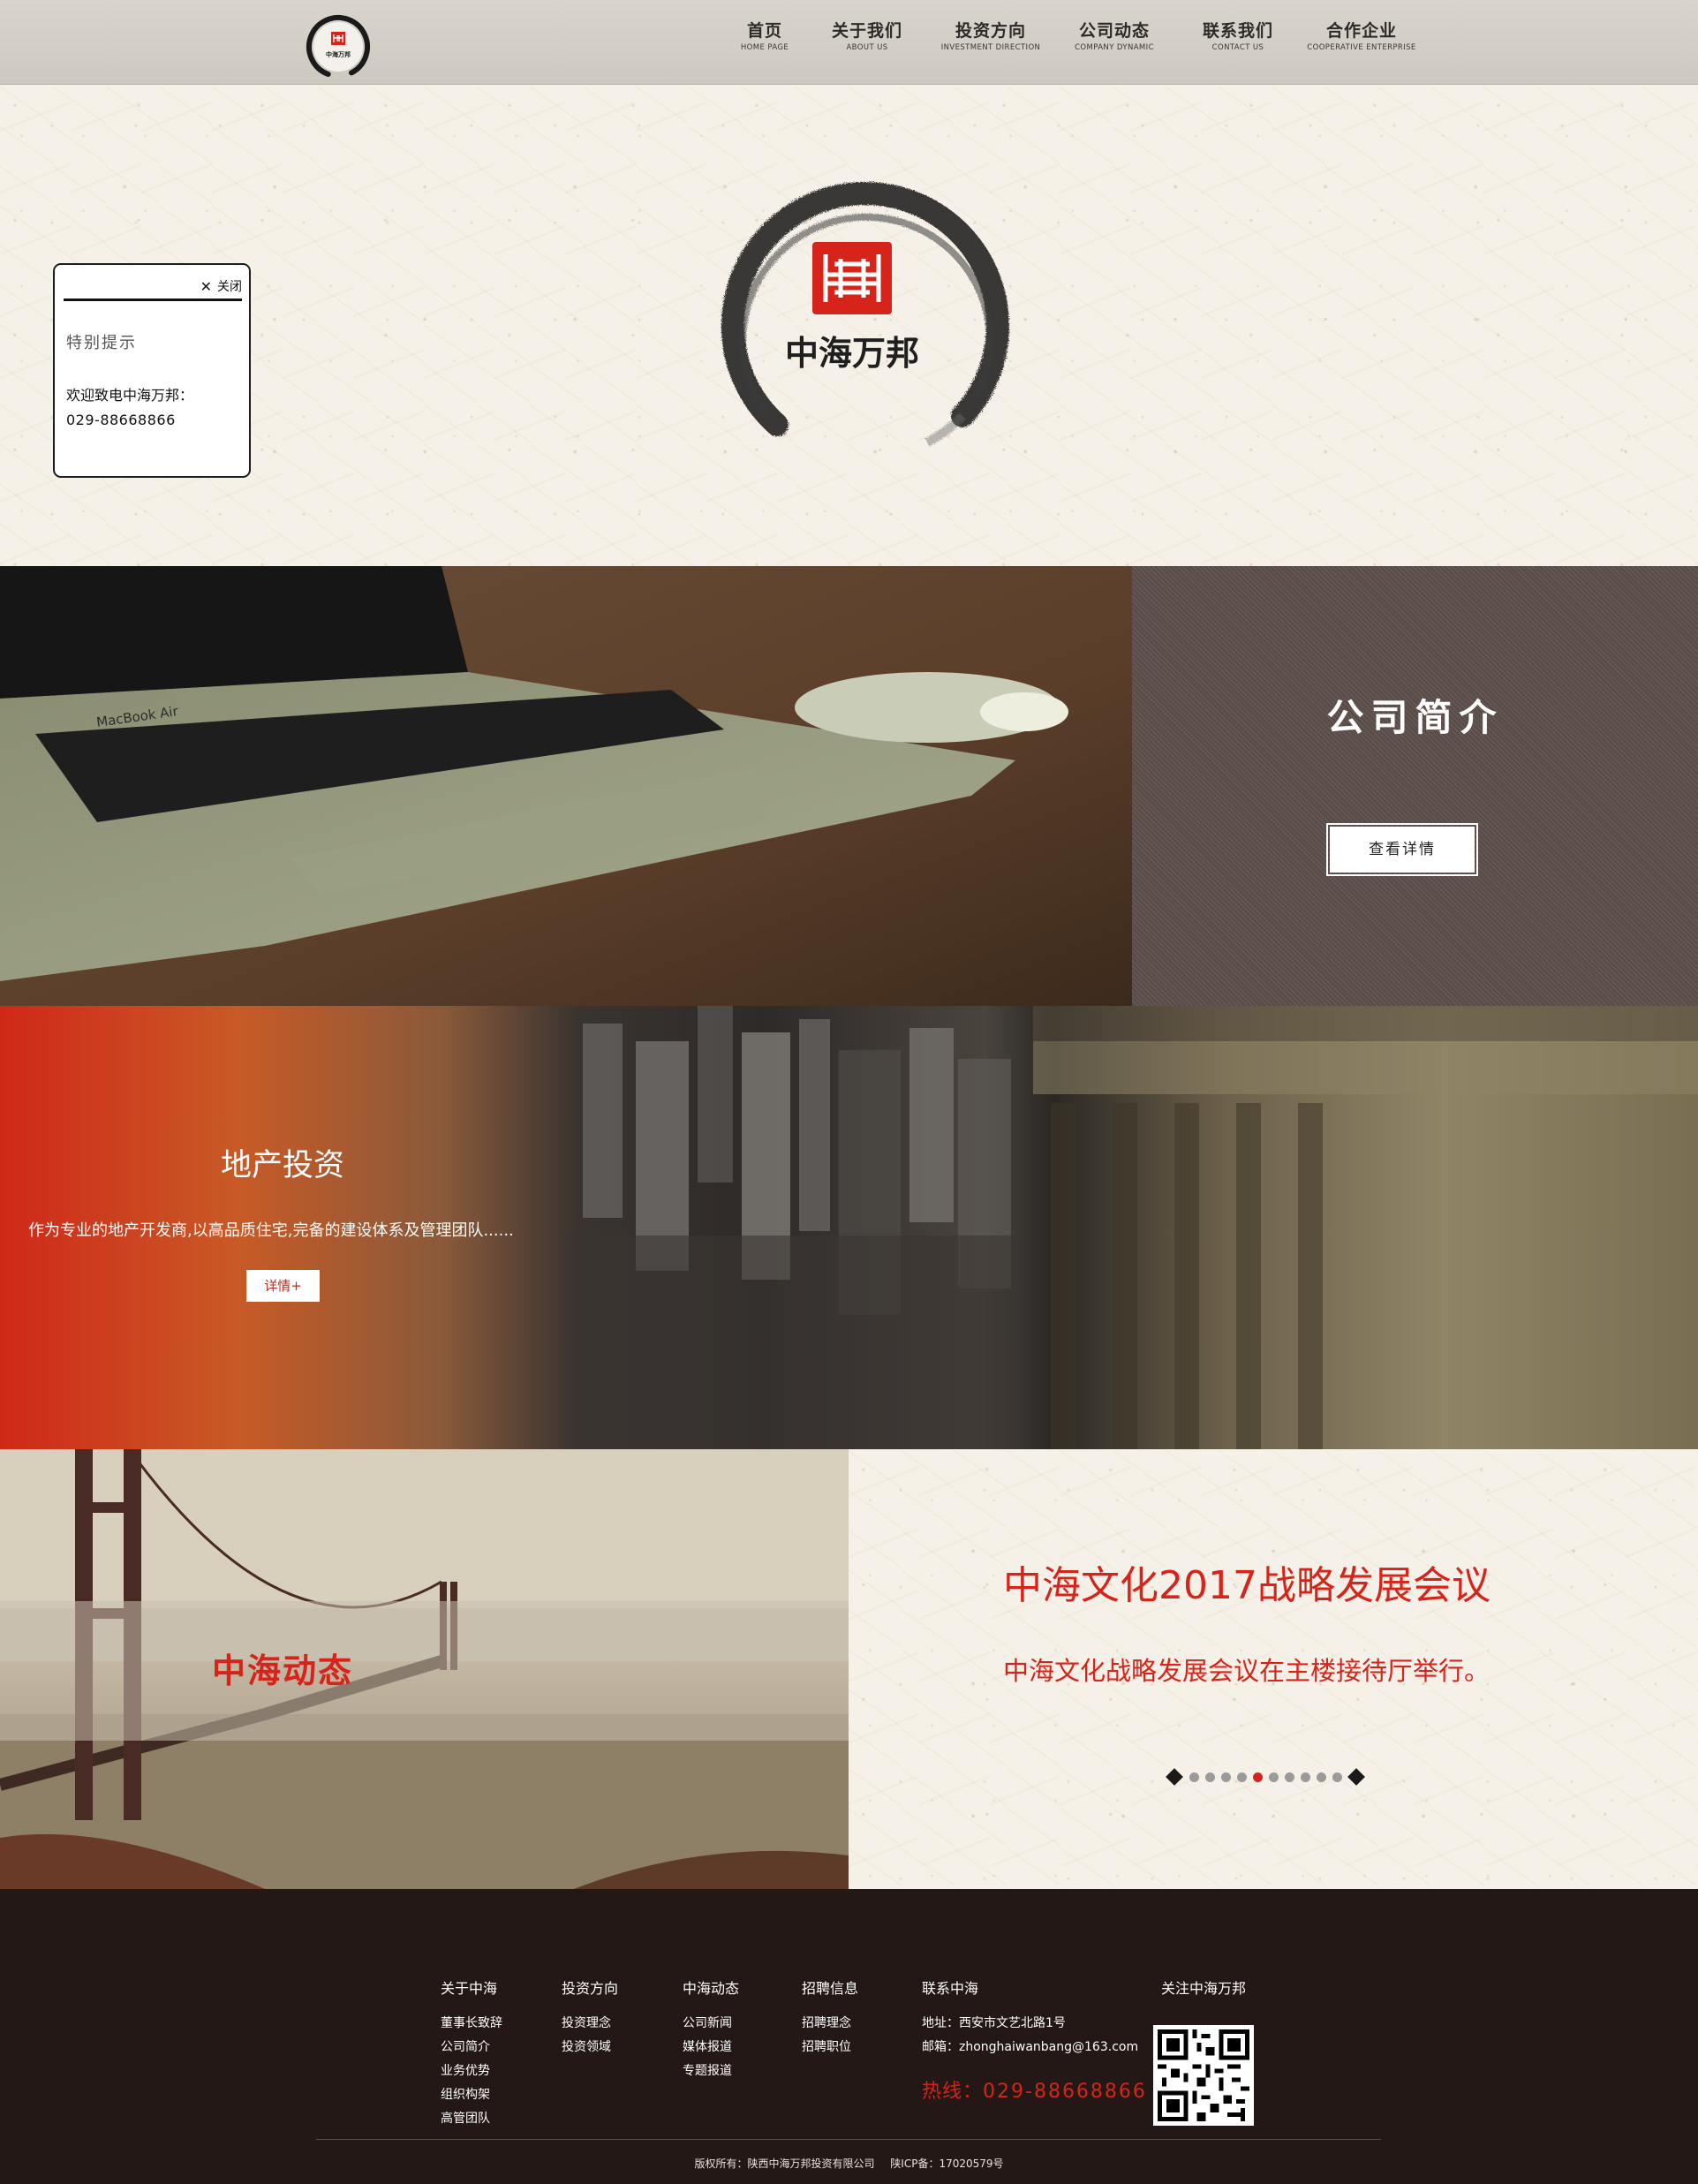 This screenshot has height=2184, width=1698. Describe the element at coordinates (283, 1286) in the screenshot. I see `realestate-detail-button: 详情+` at that location.